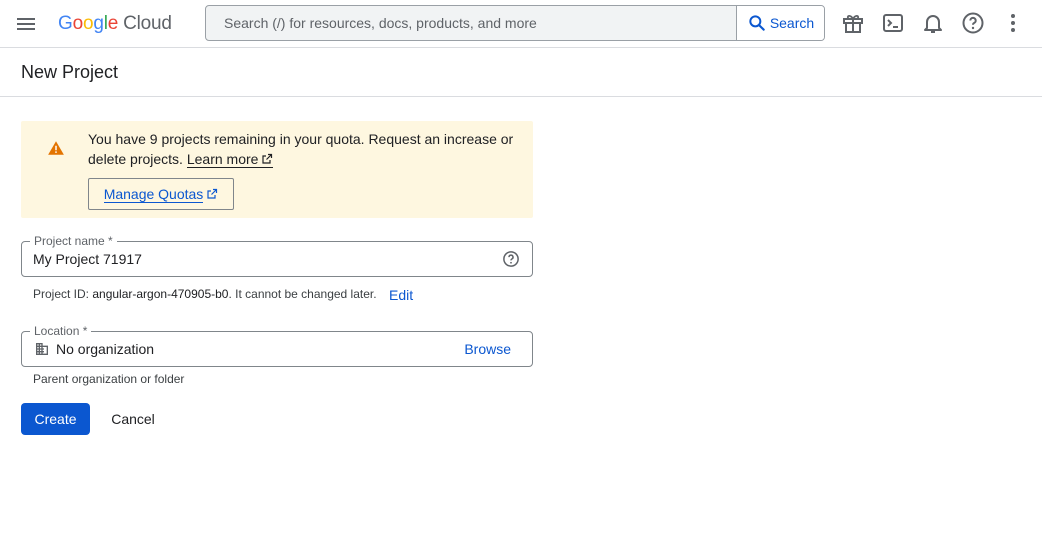 This screenshot has height=535, width=1042. Describe the element at coordinates (160, 294) in the screenshot. I see `project-id-value: angular-argon-470905-b0` at that location.